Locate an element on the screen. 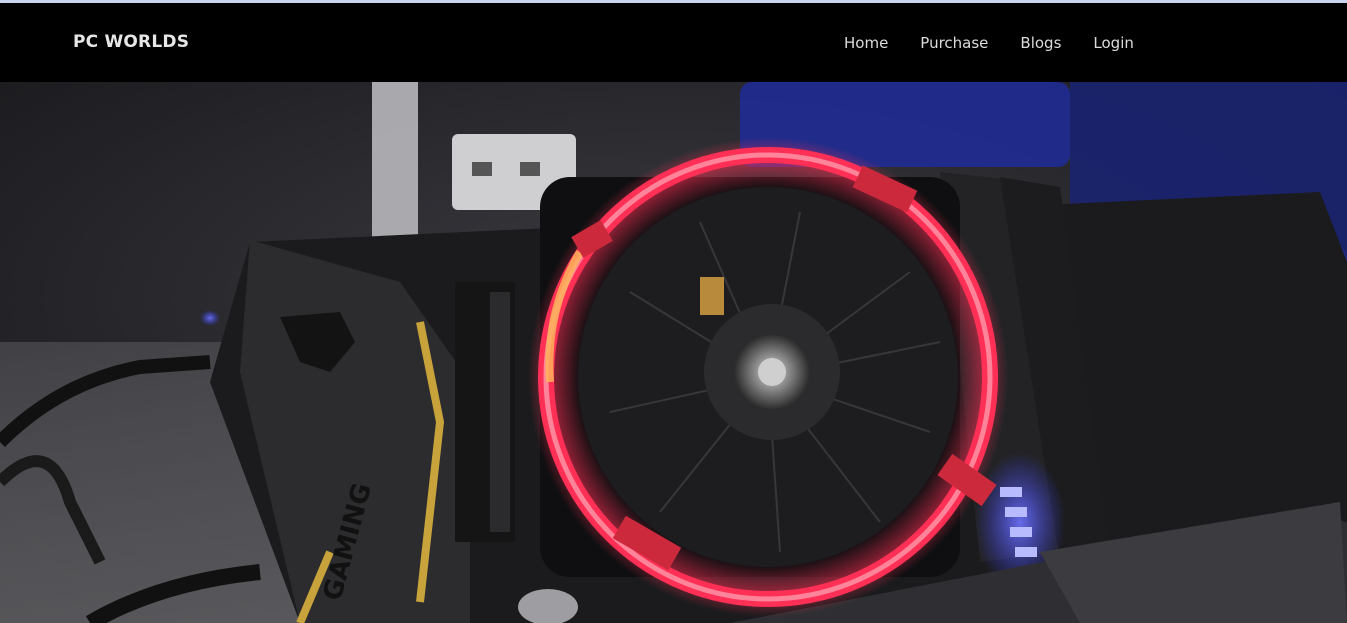 The image size is (1347, 623). nav-links: Home Purchase Blogs Login is located at coordinates (989, 42).